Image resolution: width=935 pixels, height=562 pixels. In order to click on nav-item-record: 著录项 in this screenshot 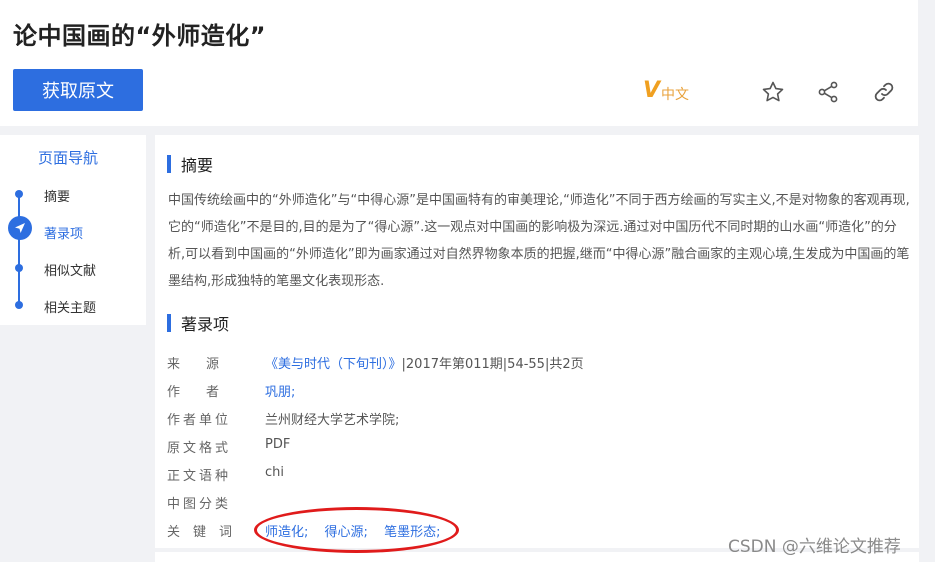, I will do `click(63, 232)`.